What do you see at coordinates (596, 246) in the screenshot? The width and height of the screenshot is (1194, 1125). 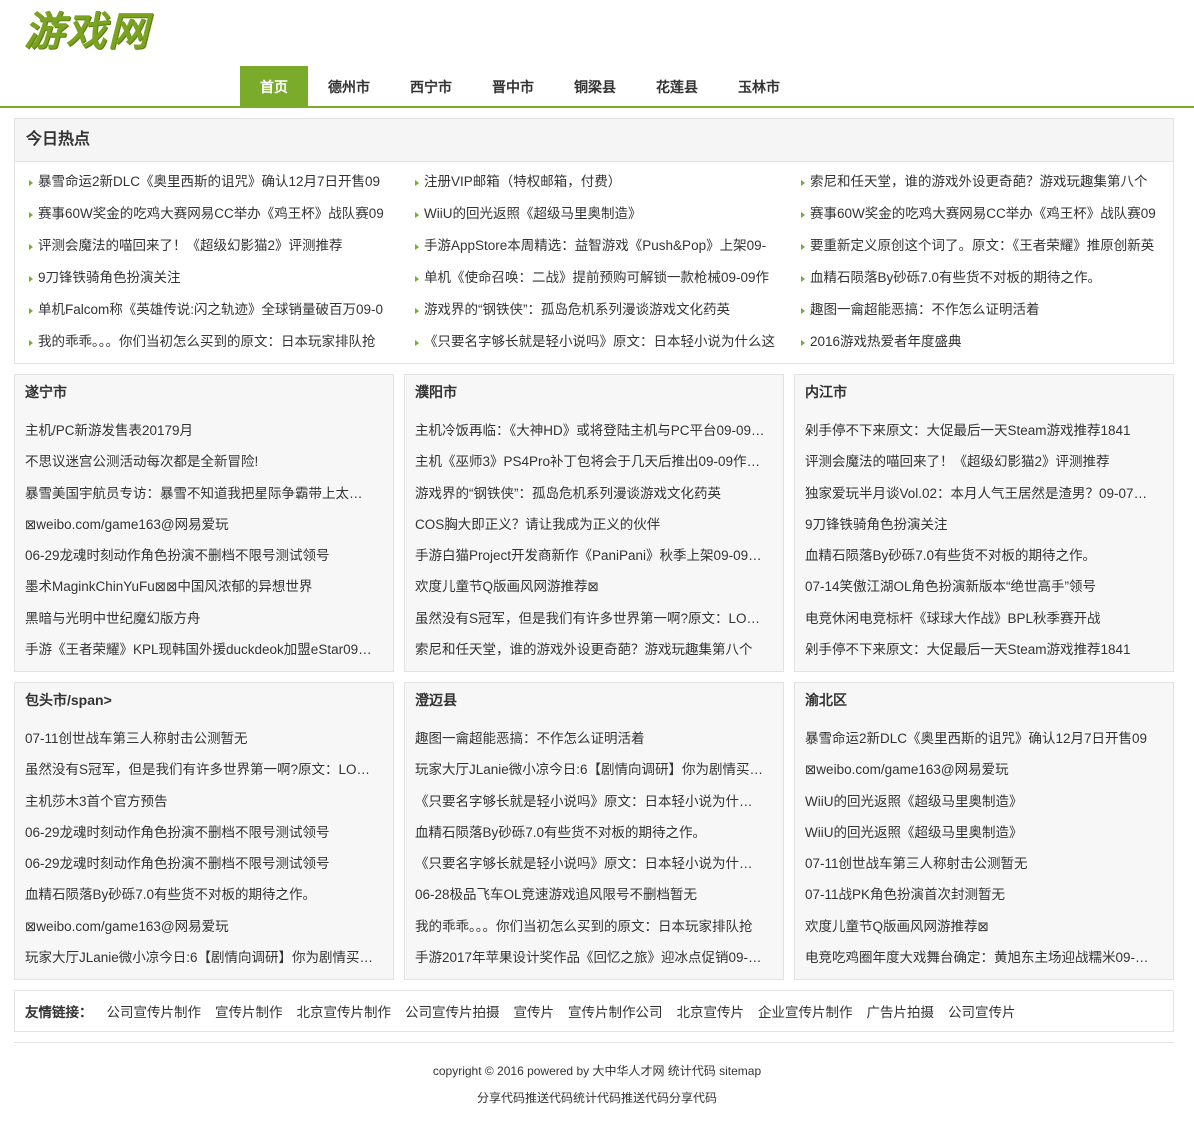 I see `hot-news-link: 手游AppStore本周精选：益智游戏《Push&Pop》上架09-` at bounding box center [596, 246].